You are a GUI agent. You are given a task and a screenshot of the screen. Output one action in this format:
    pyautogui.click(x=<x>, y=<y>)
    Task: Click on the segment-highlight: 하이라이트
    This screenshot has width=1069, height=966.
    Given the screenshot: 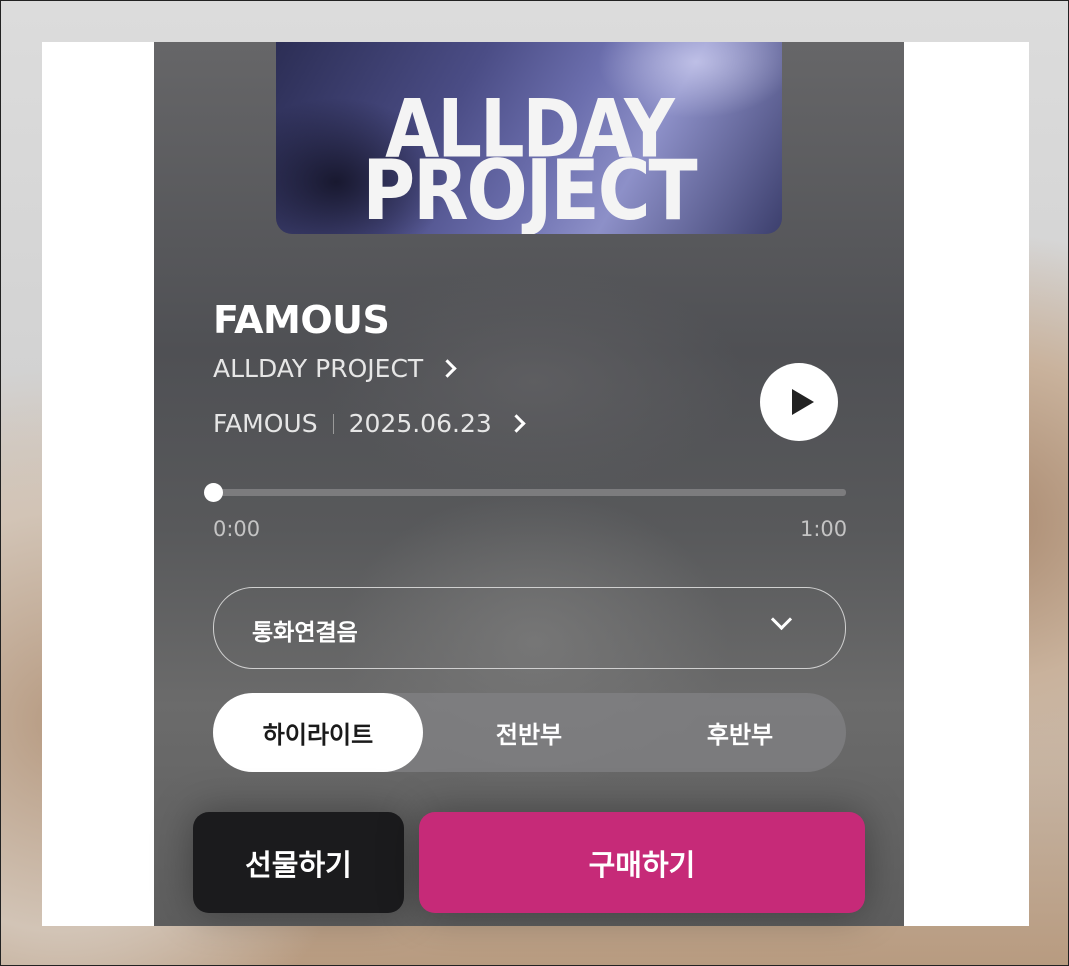 What is the action you would take?
    pyautogui.click(x=318, y=732)
    